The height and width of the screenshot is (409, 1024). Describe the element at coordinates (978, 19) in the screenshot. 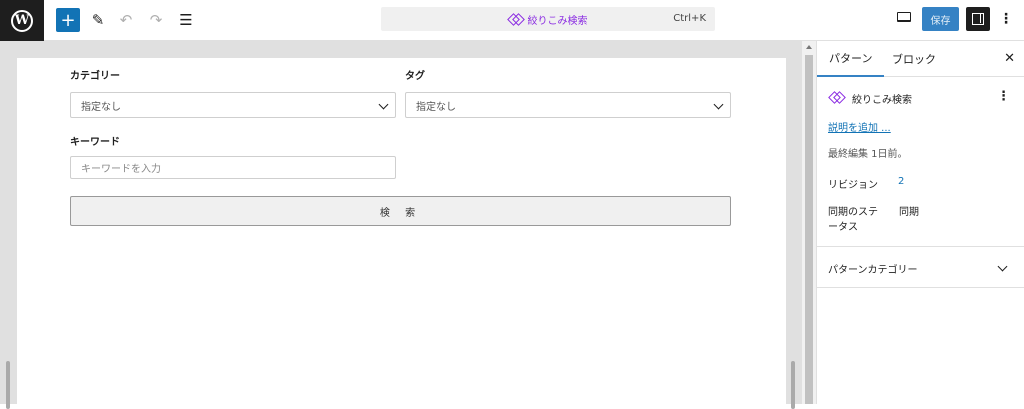

I see `settings-sidebar-toggle-icon` at that location.